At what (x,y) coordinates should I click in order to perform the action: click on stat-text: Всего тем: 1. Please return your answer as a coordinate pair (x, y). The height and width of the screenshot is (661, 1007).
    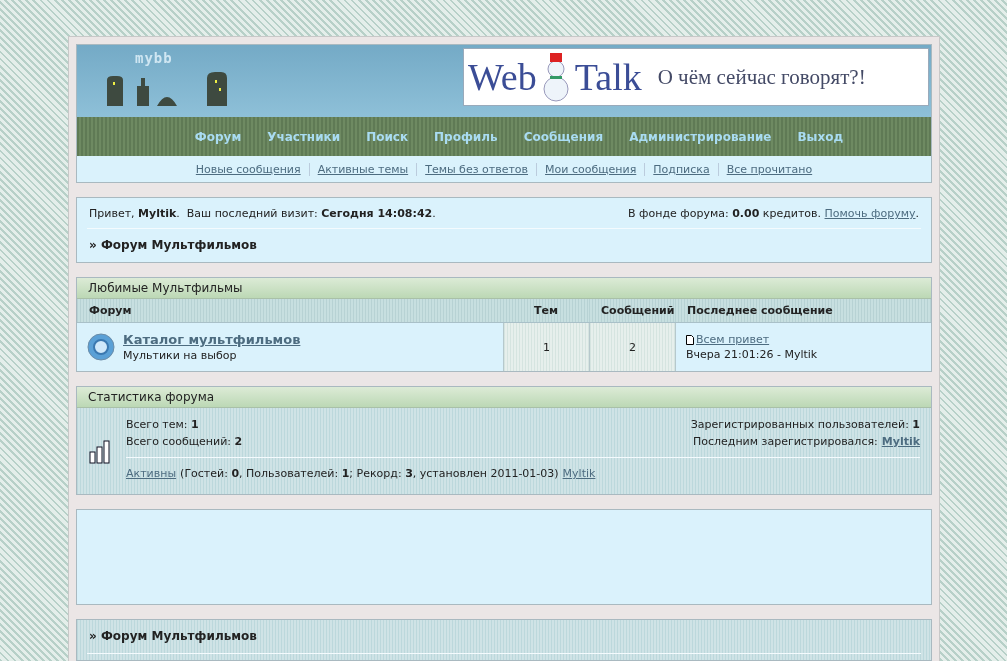
    Looking at the image, I should click on (163, 424).